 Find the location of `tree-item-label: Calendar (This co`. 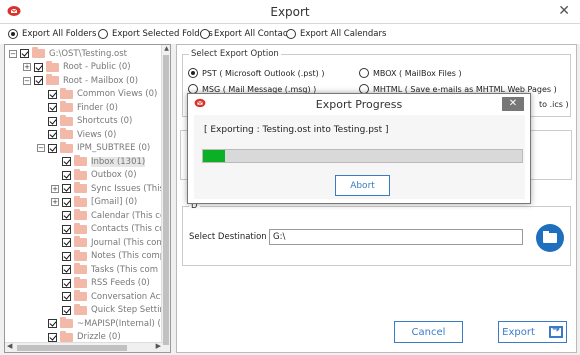

tree-item-label: Calendar (This co is located at coordinates (128, 215).